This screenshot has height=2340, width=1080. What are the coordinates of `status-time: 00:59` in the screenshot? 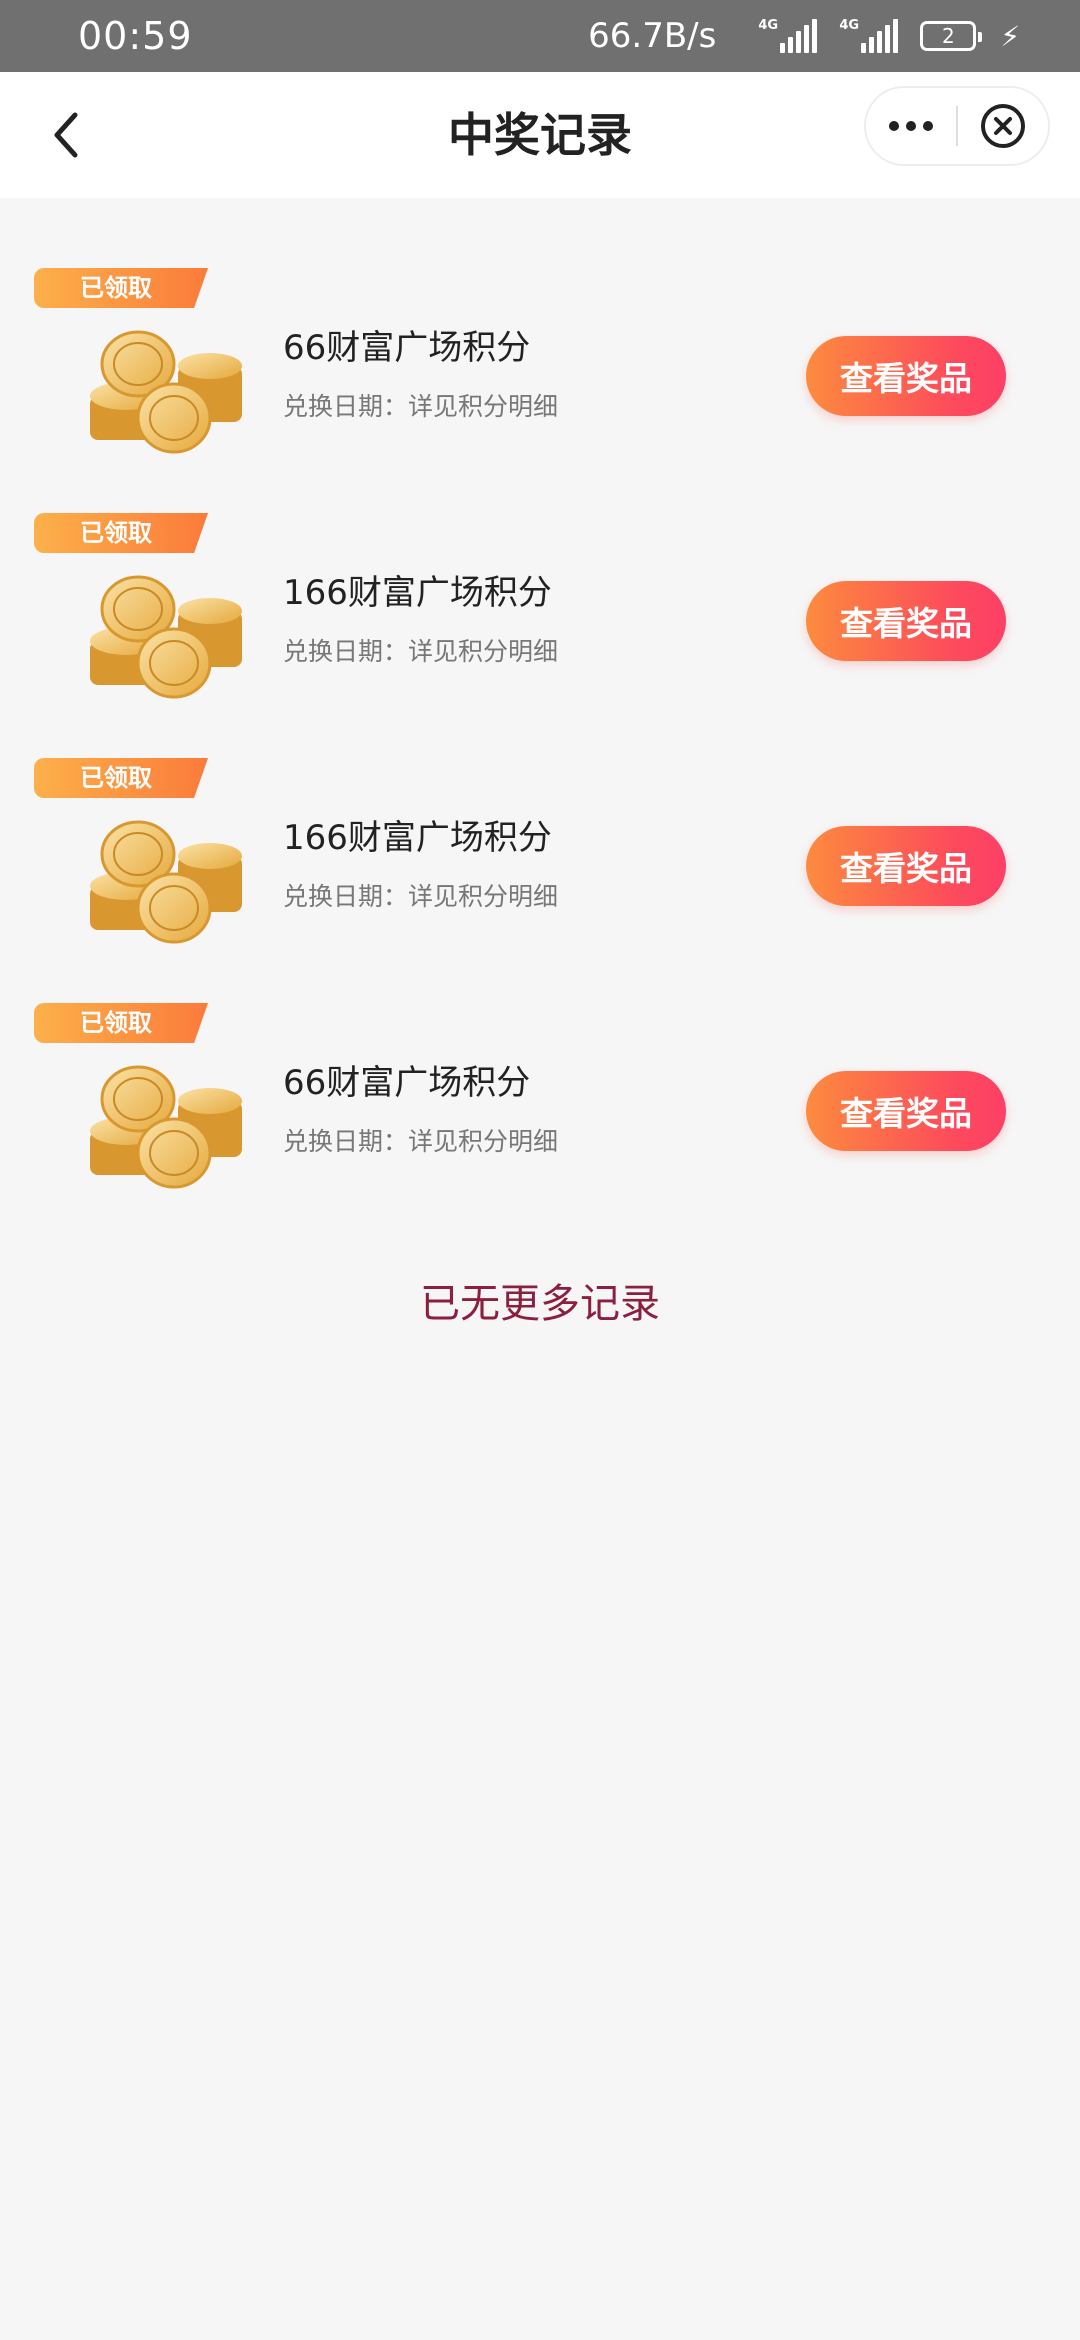 It's located at (135, 36).